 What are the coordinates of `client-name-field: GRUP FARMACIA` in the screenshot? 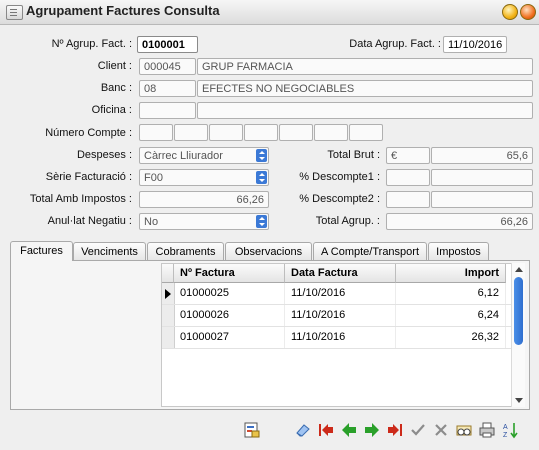 It's located at (365, 66).